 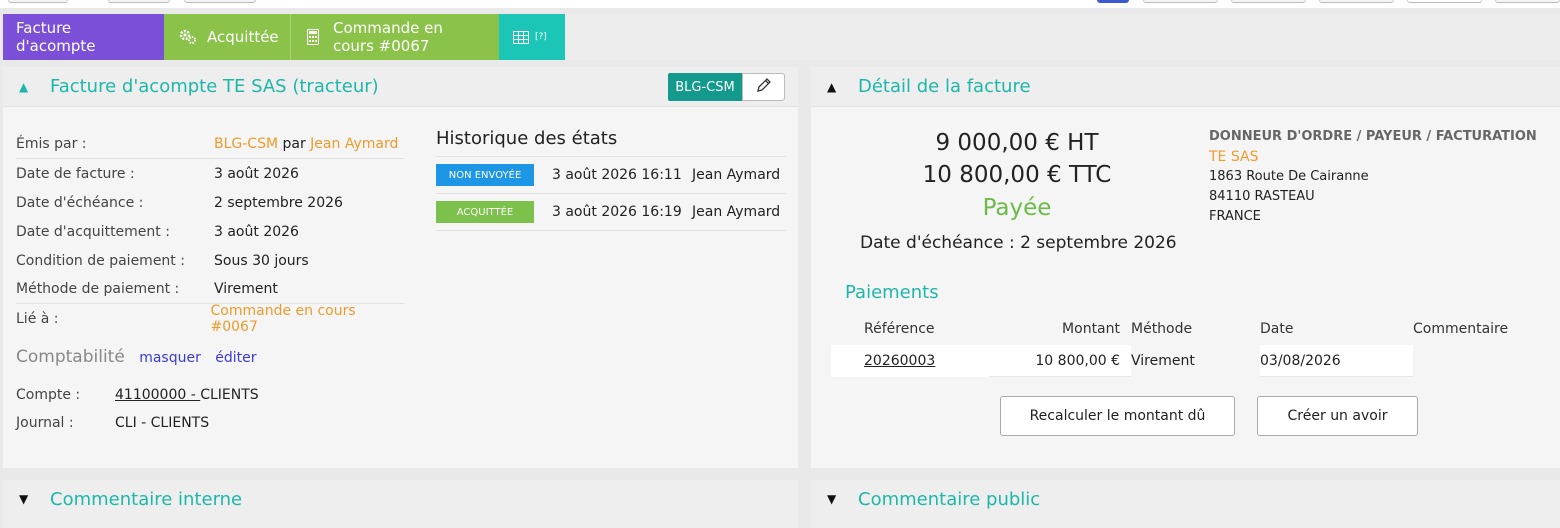 I want to click on history-date: 3 août 2026 16:19, so click(x=617, y=212).